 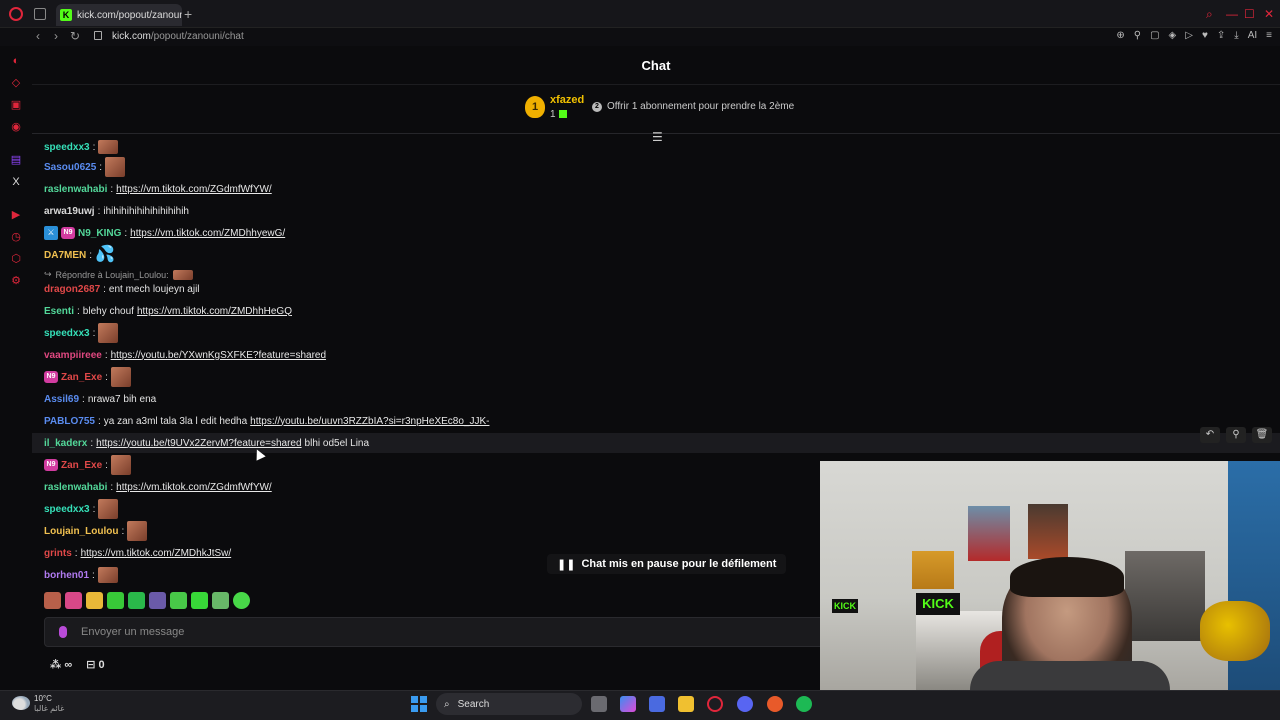 What do you see at coordinates (207, 233) in the screenshot?
I see `message-link: https://vm.tiktok.com/ZMDhhyewG/` at bounding box center [207, 233].